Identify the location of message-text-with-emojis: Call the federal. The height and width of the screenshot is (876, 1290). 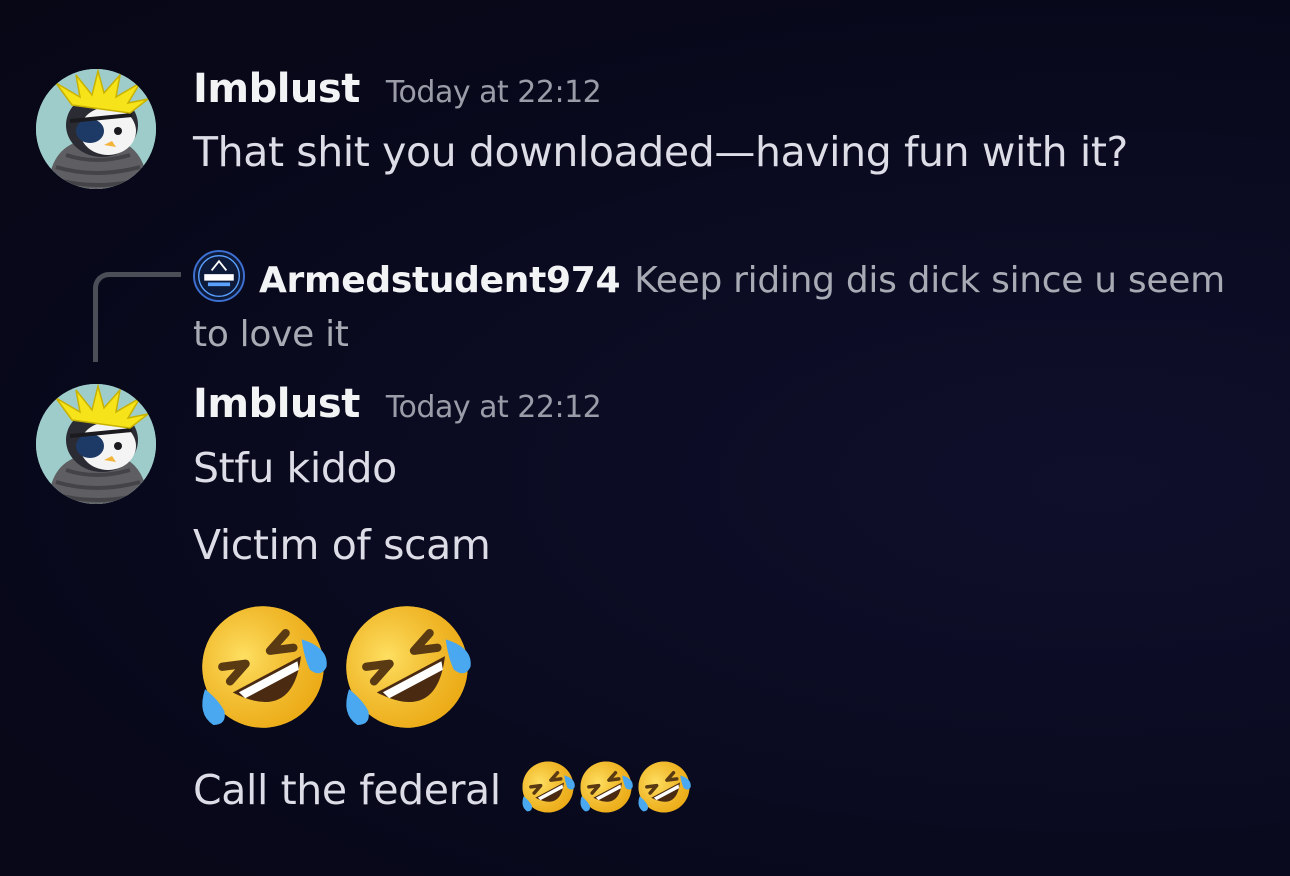
(443, 787).